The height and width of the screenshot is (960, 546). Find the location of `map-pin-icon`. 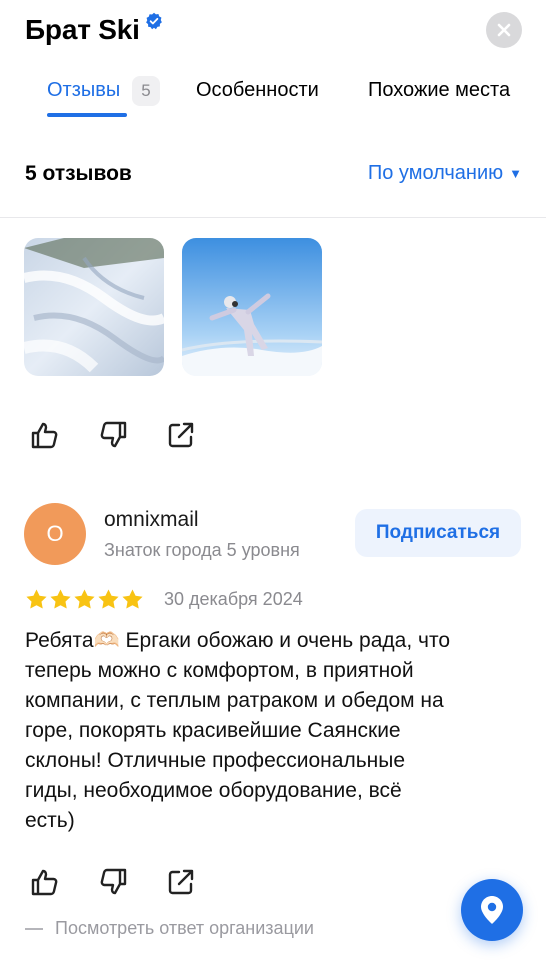

map-pin-icon is located at coordinates (492, 910).